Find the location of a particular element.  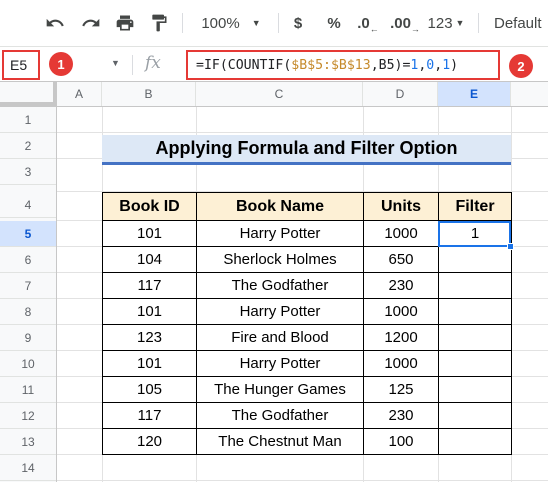

row-header: 14 is located at coordinates (28, 468).